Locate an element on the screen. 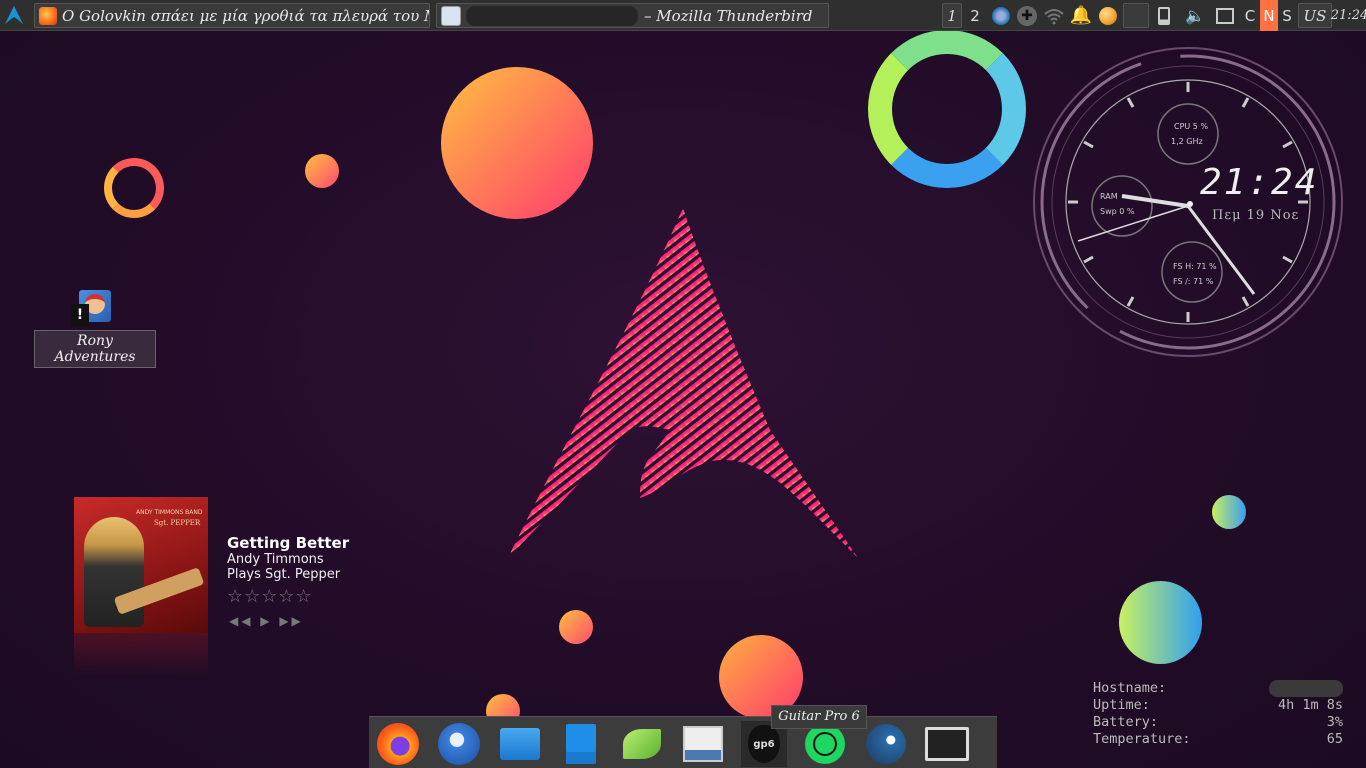  track-title: Getting Better is located at coordinates (288, 543).